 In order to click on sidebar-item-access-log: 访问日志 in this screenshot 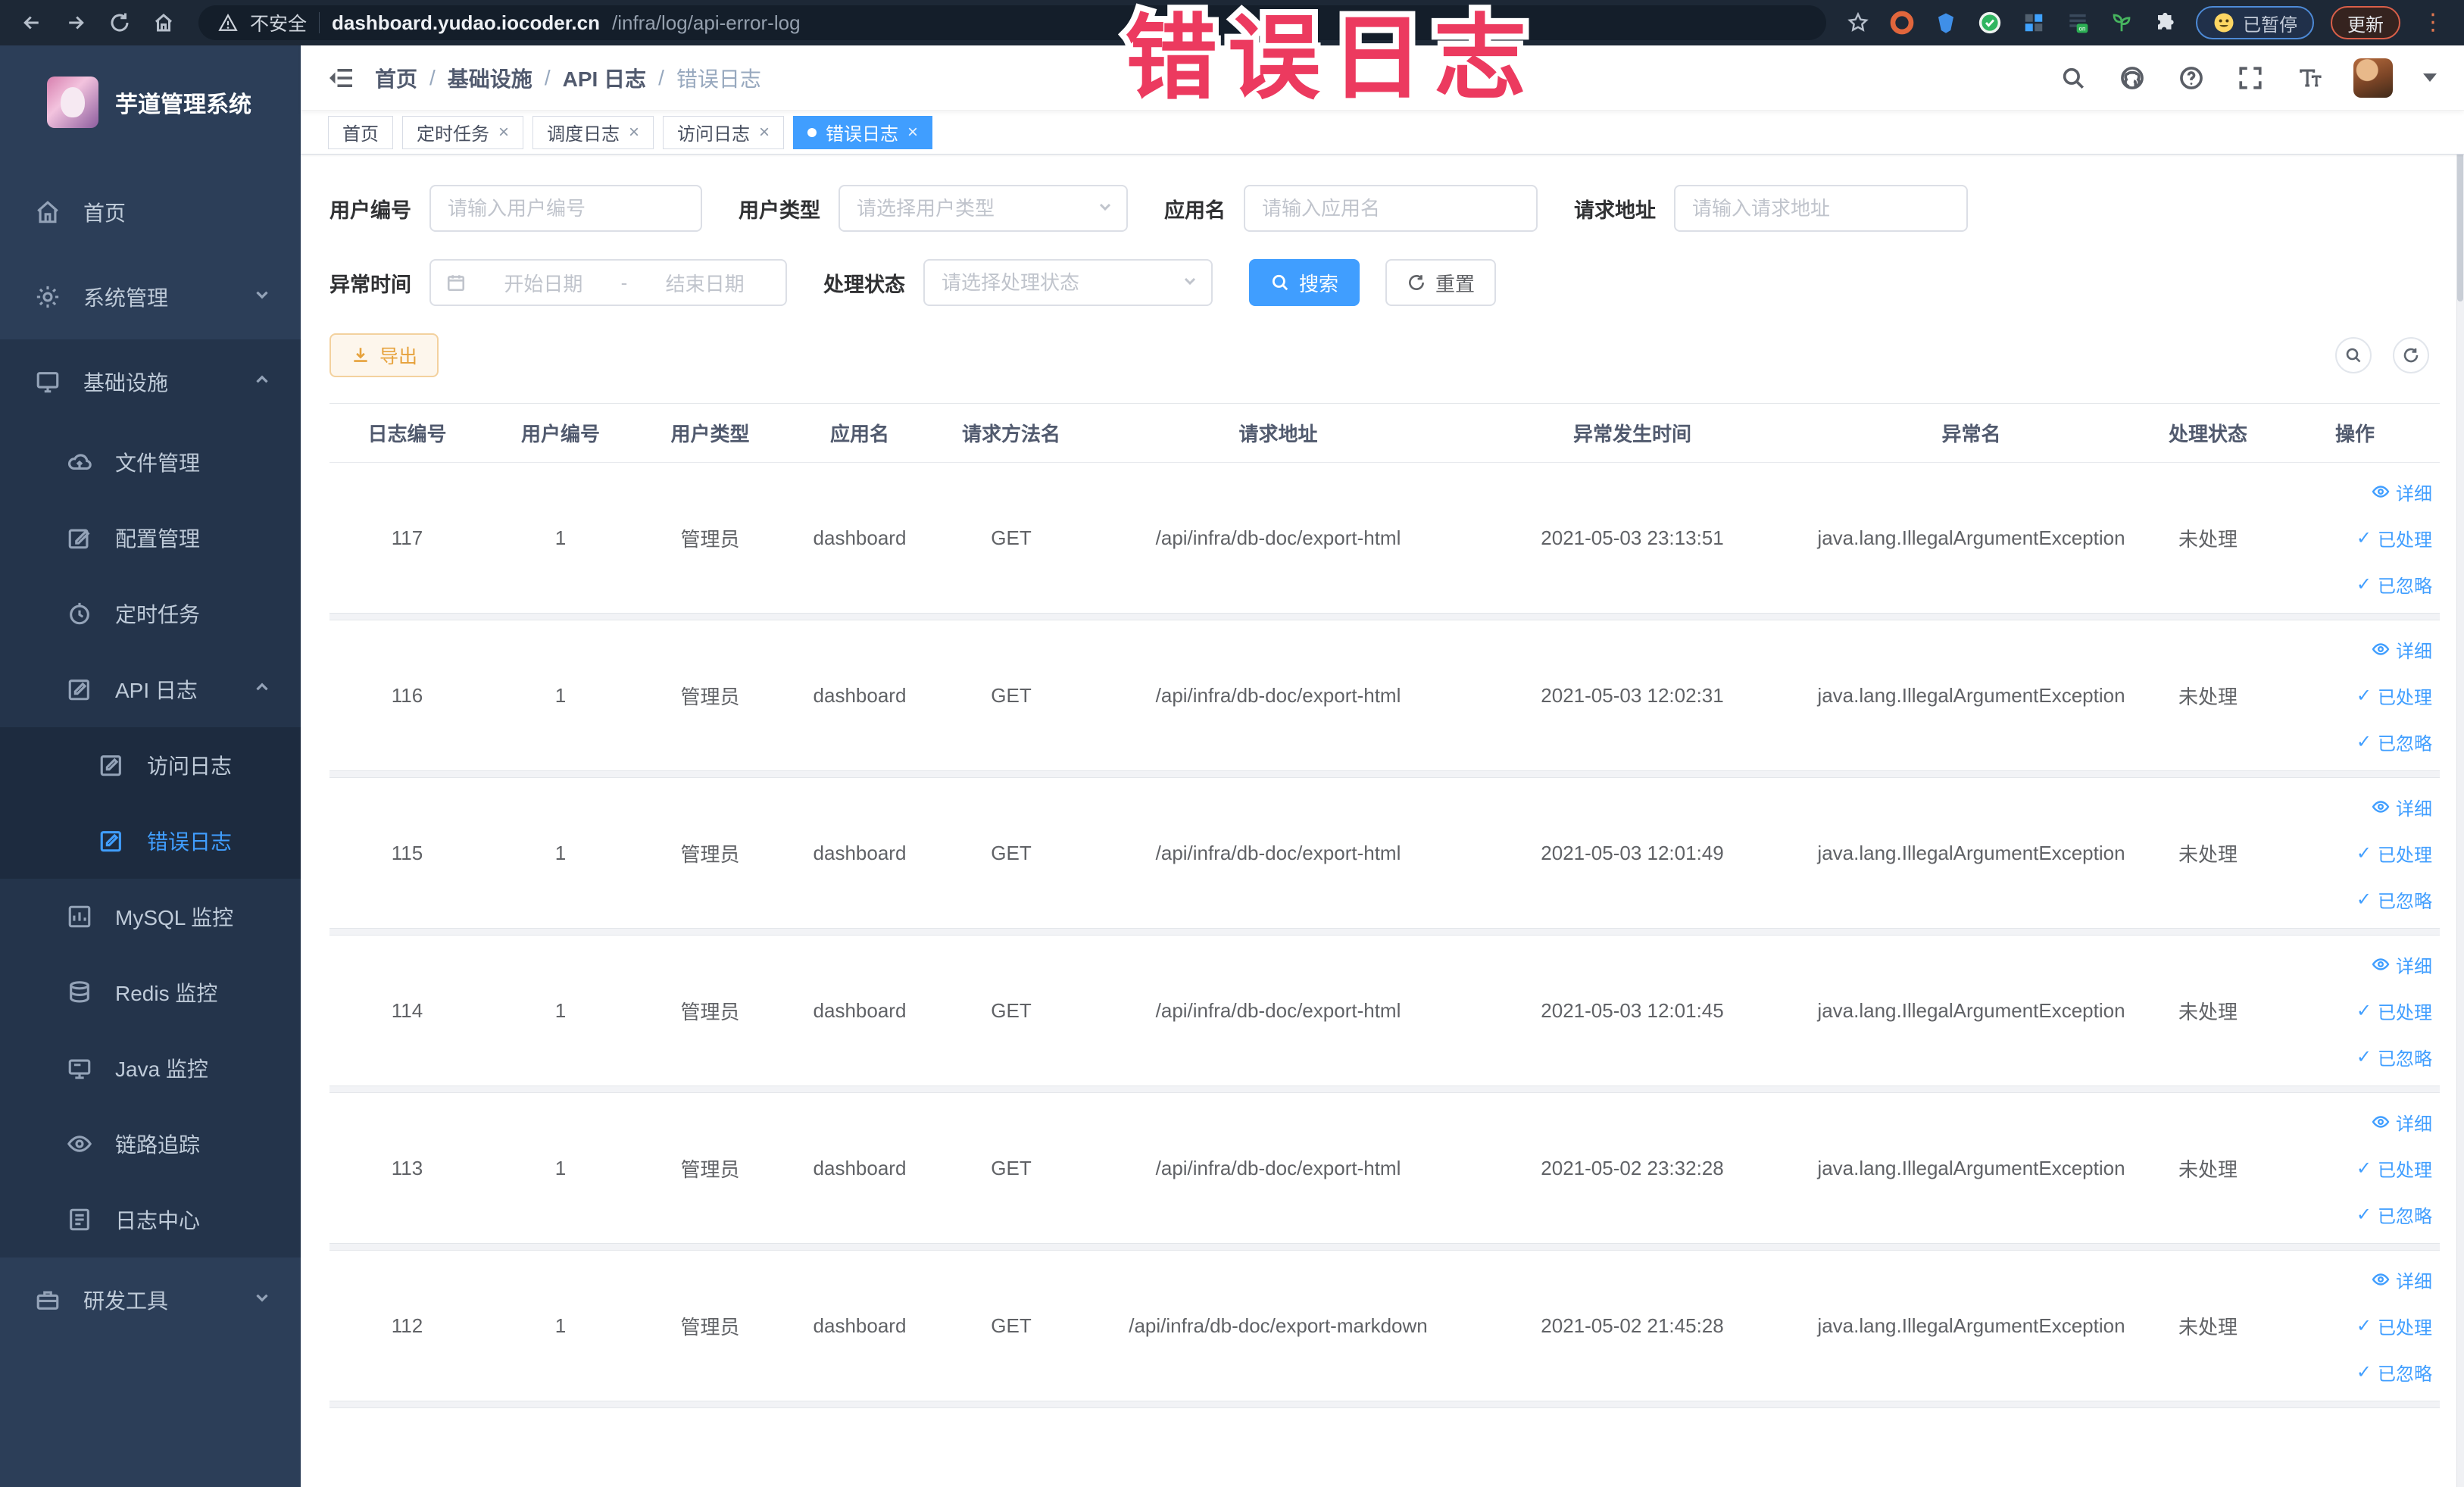, I will do `click(150, 765)`.